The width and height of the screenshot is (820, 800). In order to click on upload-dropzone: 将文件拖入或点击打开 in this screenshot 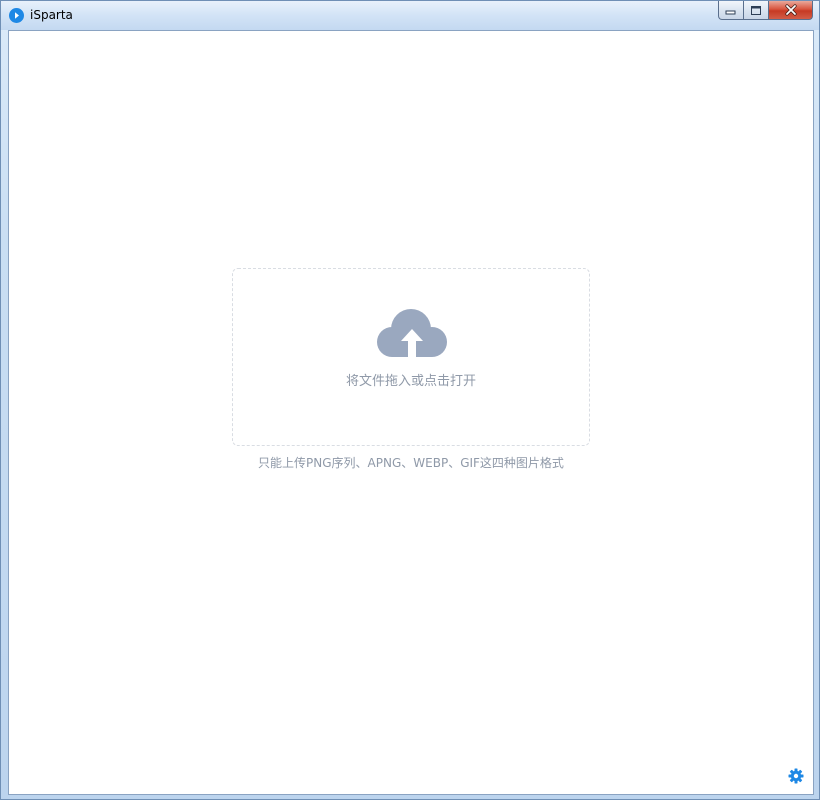, I will do `click(411, 357)`.